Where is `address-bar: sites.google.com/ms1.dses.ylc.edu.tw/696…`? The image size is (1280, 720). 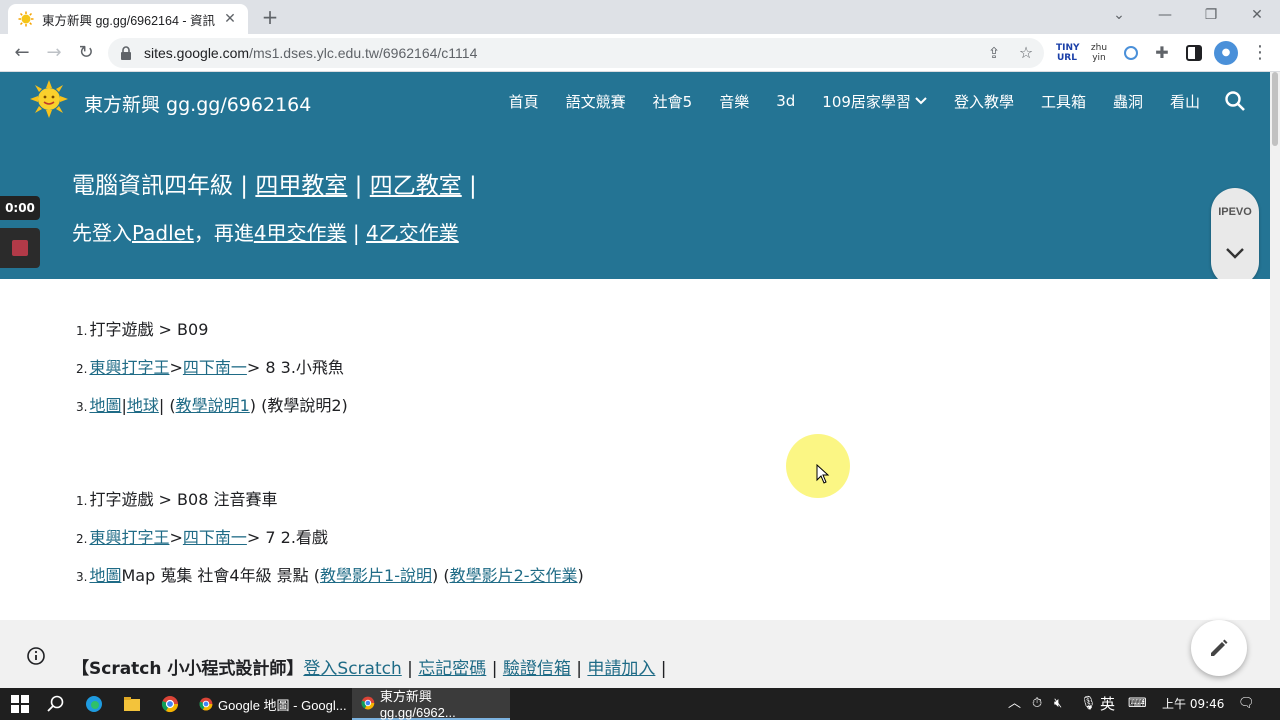
address-bar: sites.google.com/ms1.dses.ylc.edu.tw/696… is located at coordinates (576, 53).